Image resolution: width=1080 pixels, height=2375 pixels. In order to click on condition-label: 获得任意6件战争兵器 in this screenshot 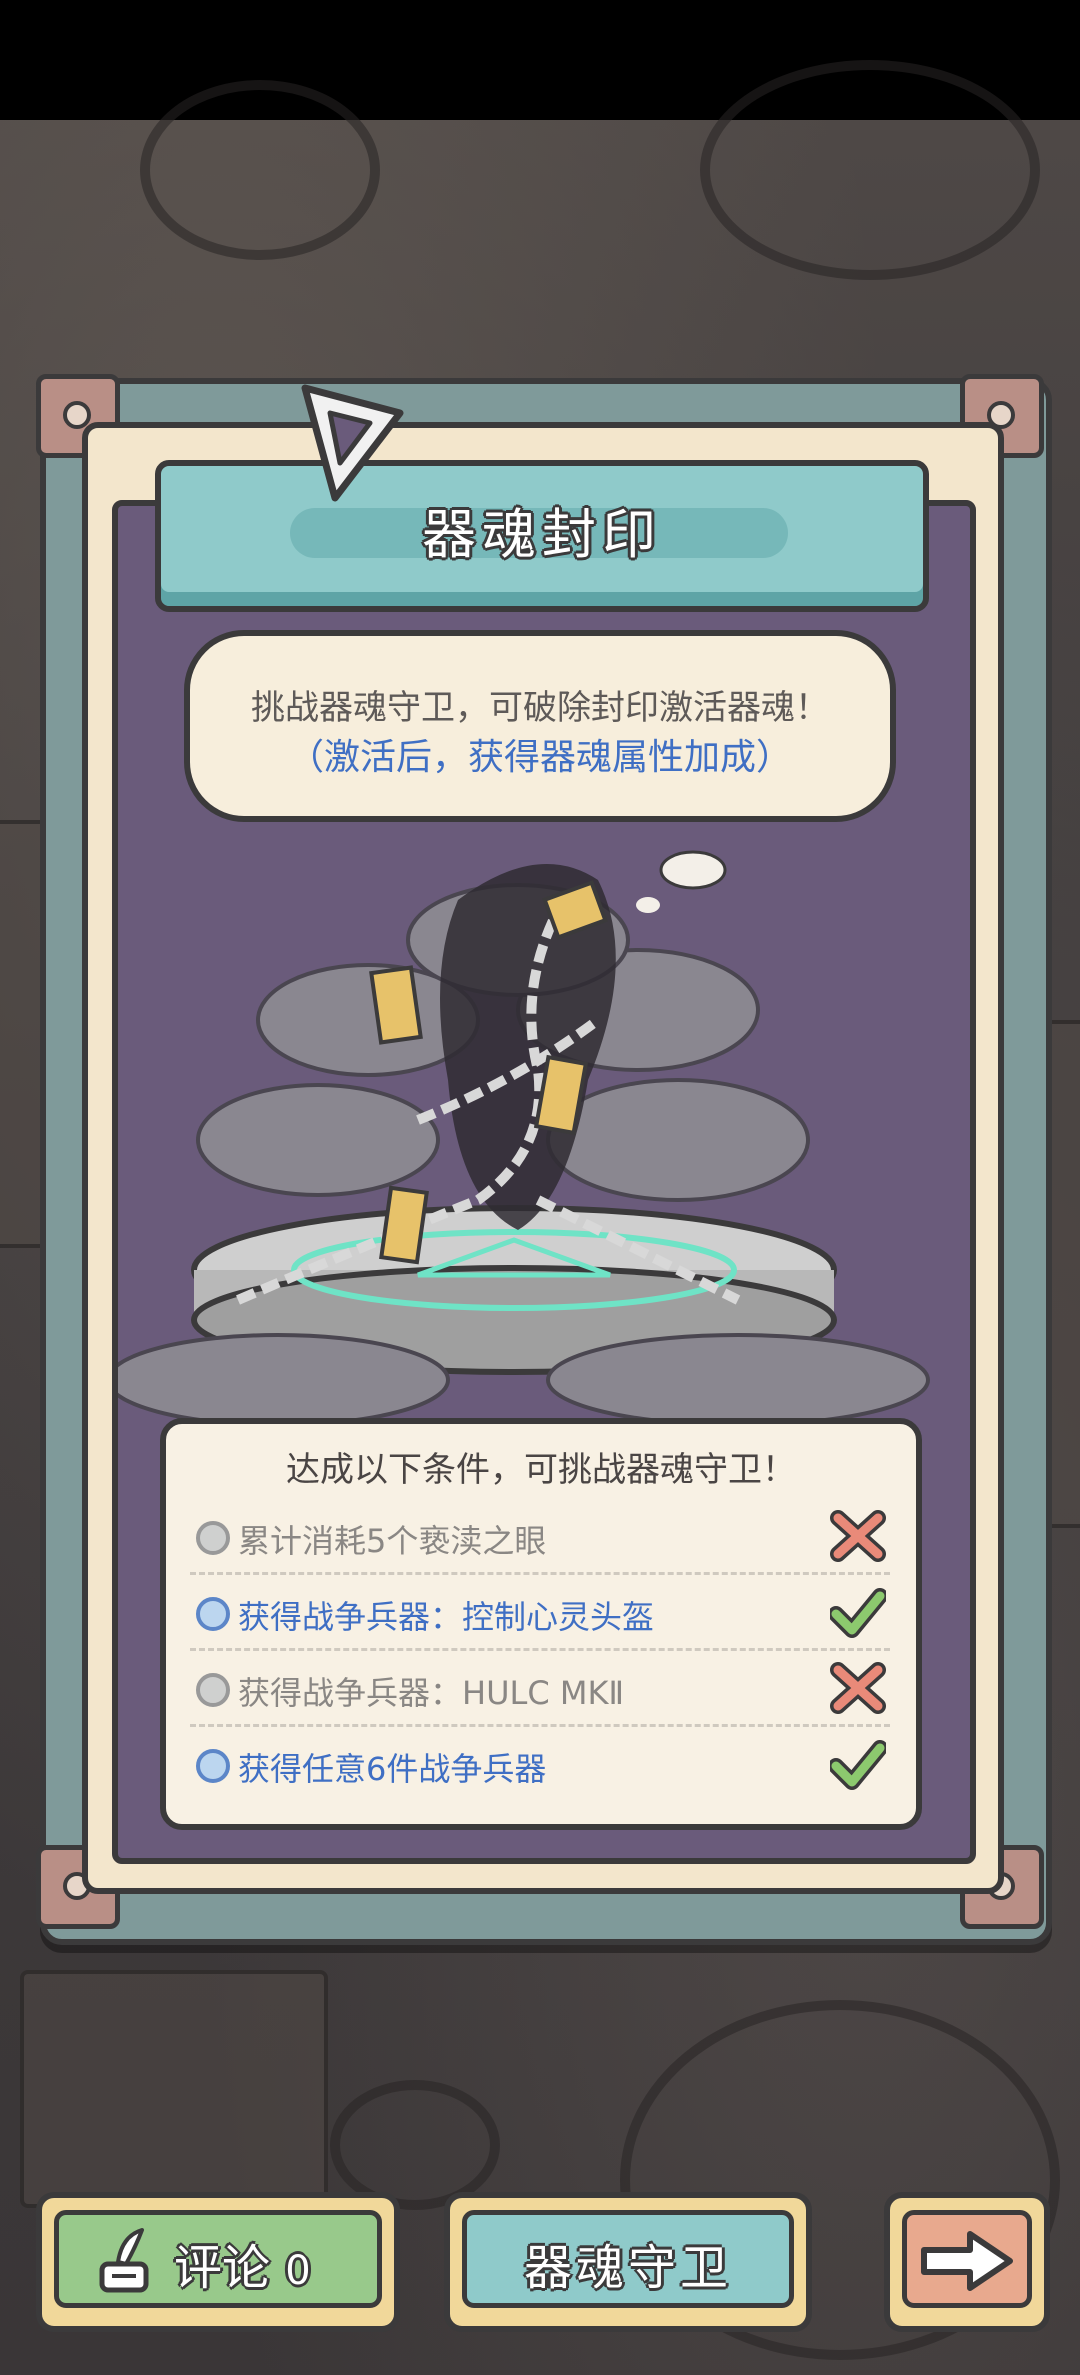, I will do `click(392, 1769)`.